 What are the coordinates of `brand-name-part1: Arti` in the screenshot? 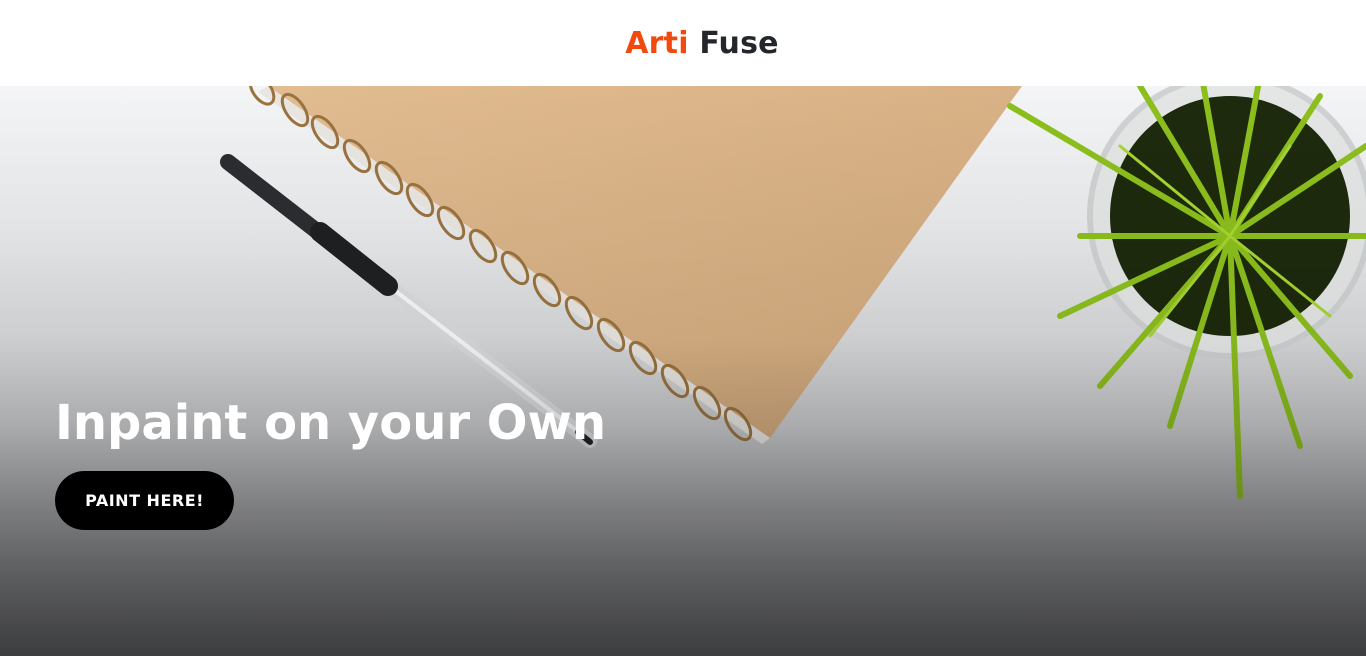 It's located at (657, 43).